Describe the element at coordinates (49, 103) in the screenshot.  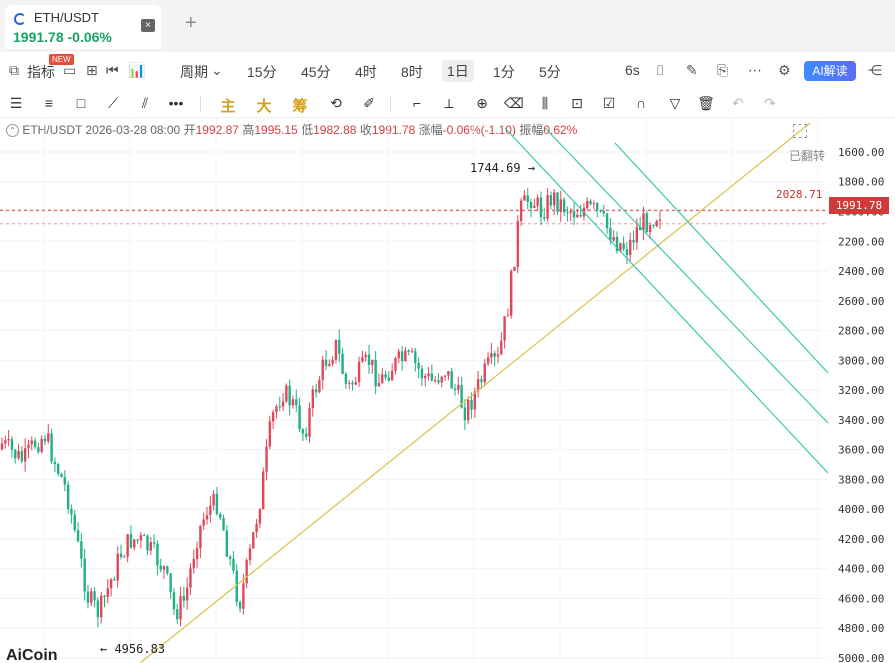
I see `list-icon: ≡` at that location.